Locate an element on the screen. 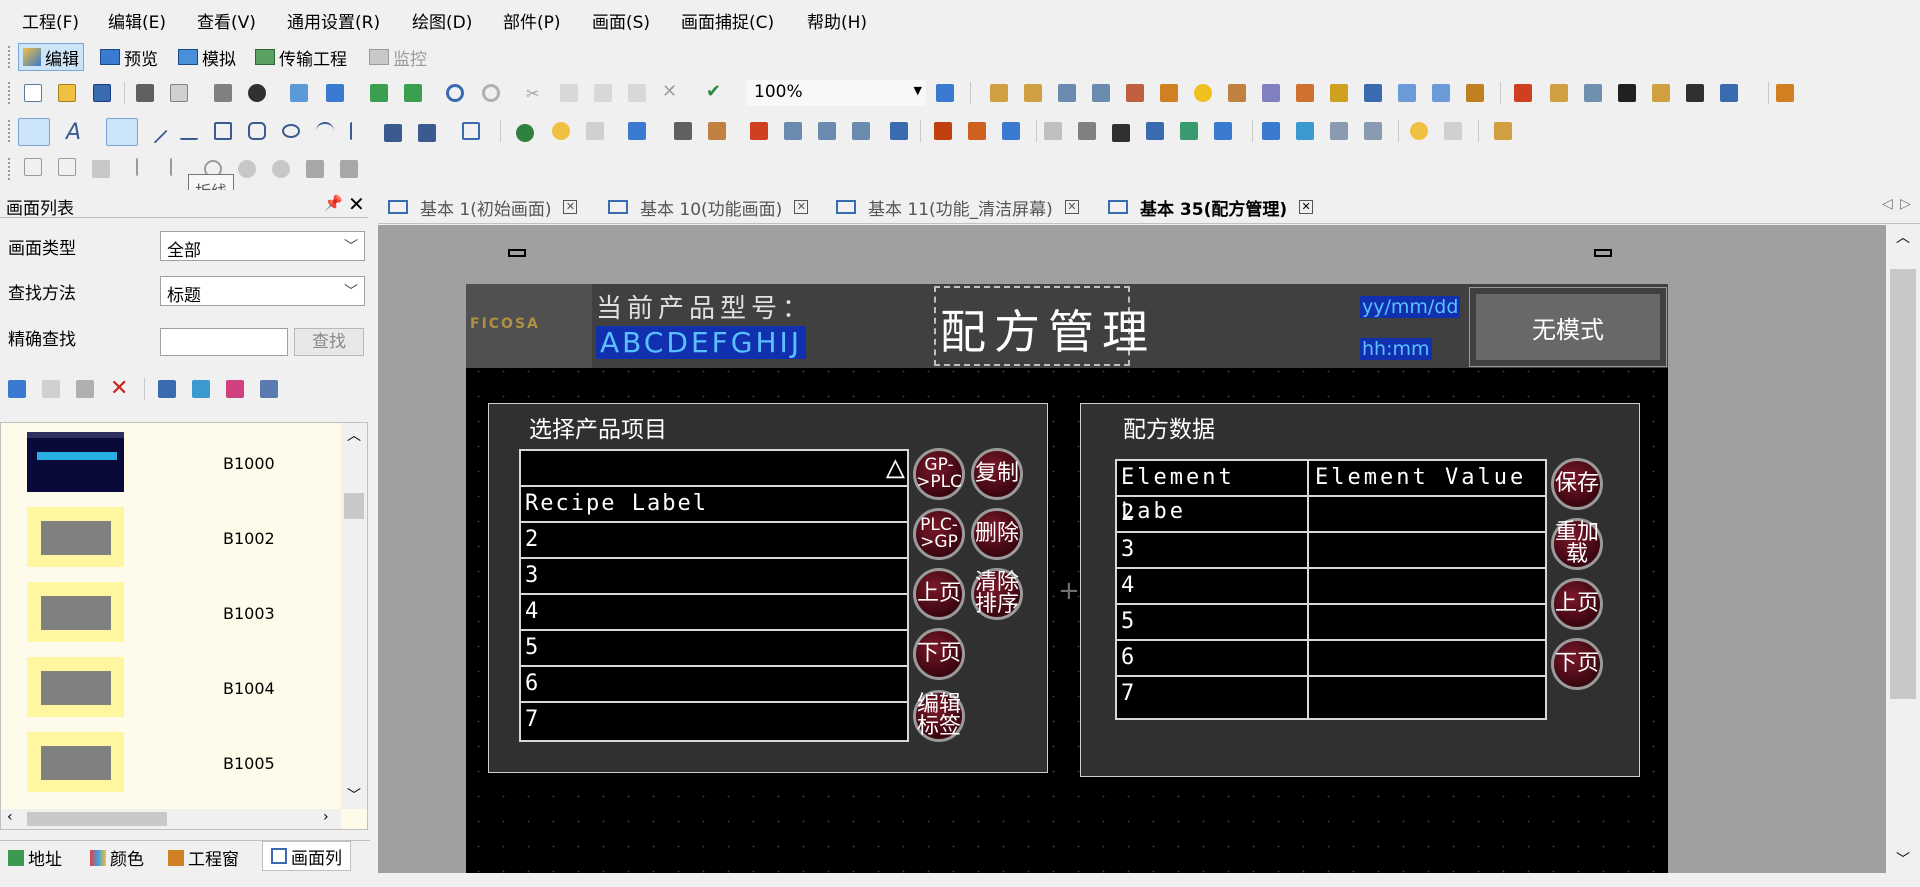 Image resolution: width=1920 pixels, height=887 pixels. sort-triangle-icon: △ is located at coordinates (895, 466).